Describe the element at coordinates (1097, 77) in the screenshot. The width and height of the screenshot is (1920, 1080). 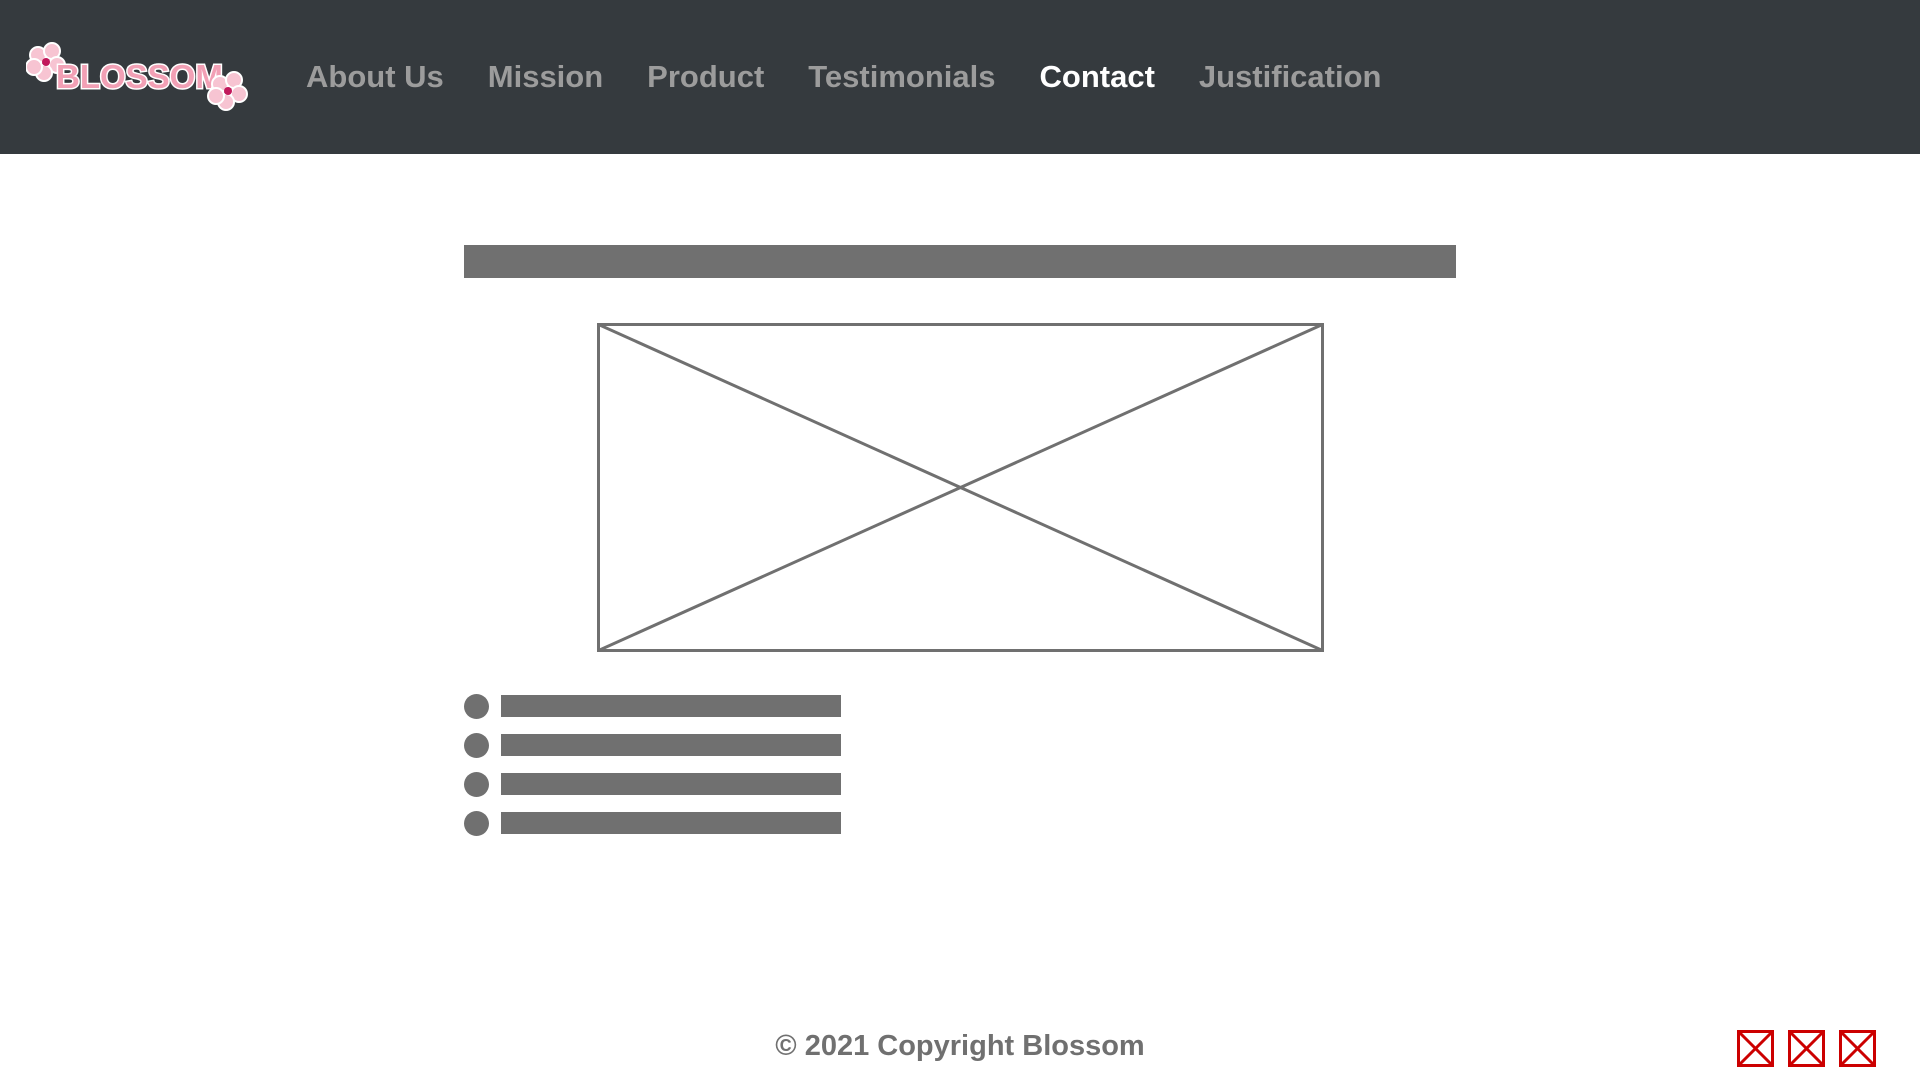
I see `nav-contact: Contact` at that location.